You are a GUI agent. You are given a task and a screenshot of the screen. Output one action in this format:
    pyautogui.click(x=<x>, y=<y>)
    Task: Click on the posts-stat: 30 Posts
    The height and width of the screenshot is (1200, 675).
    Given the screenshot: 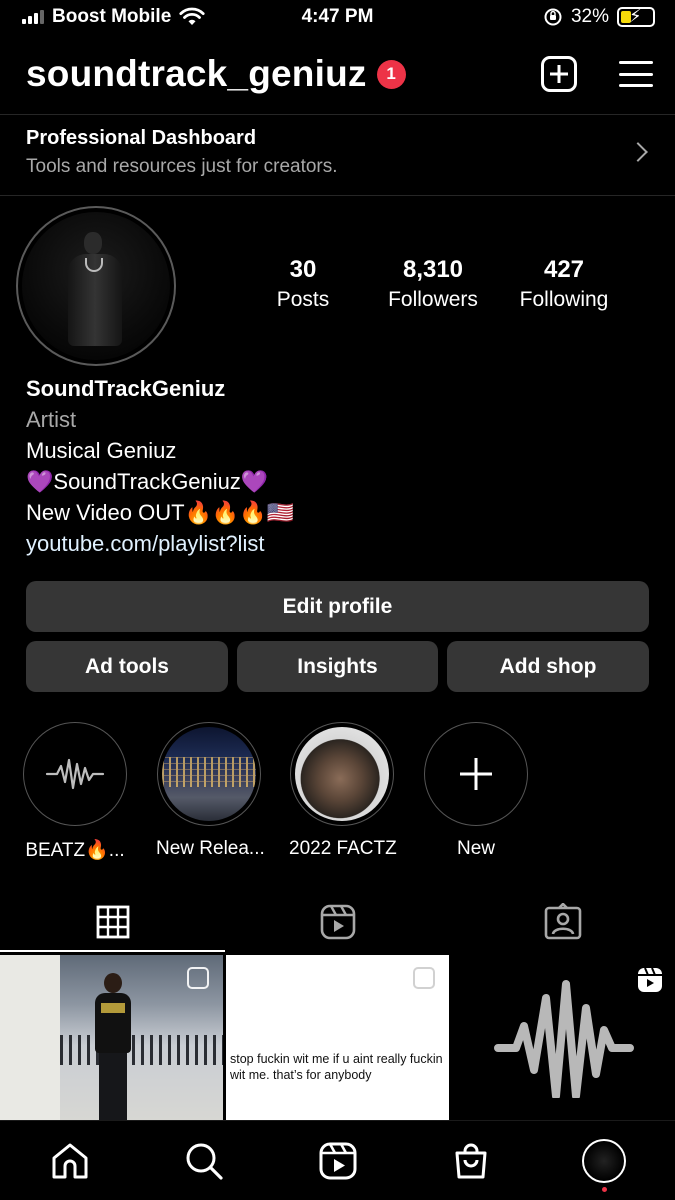 What is the action you would take?
    pyautogui.click(x=303, y=284)
    